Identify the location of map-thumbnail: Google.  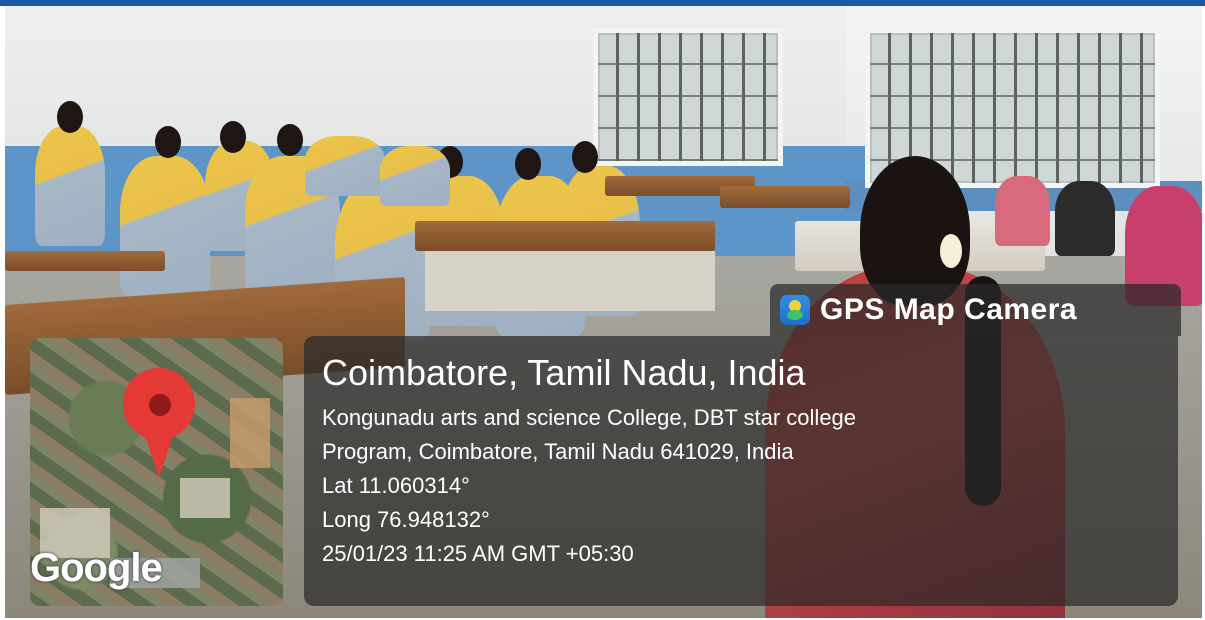
(156, 472).